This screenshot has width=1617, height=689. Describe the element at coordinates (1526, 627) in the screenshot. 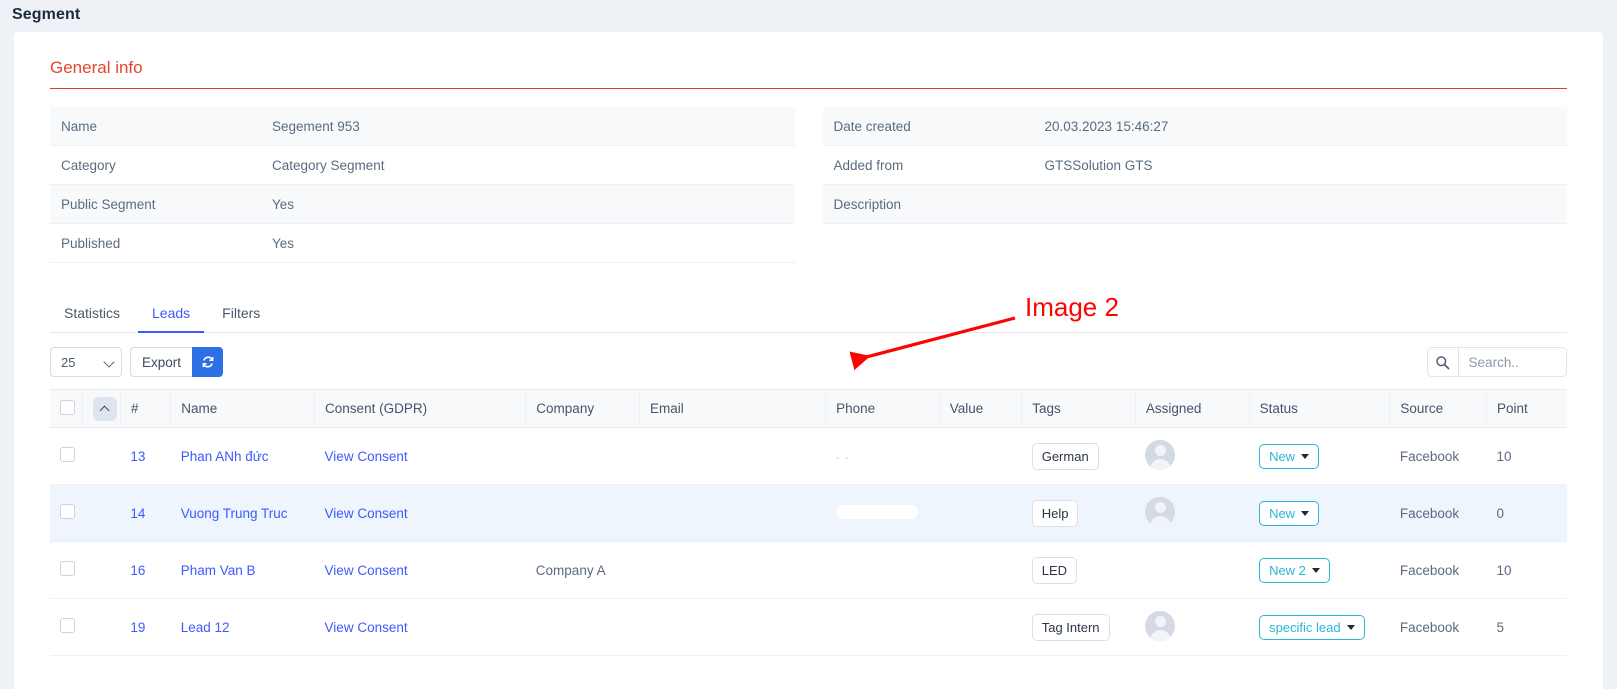

I see `cell-point: 5` at that location.